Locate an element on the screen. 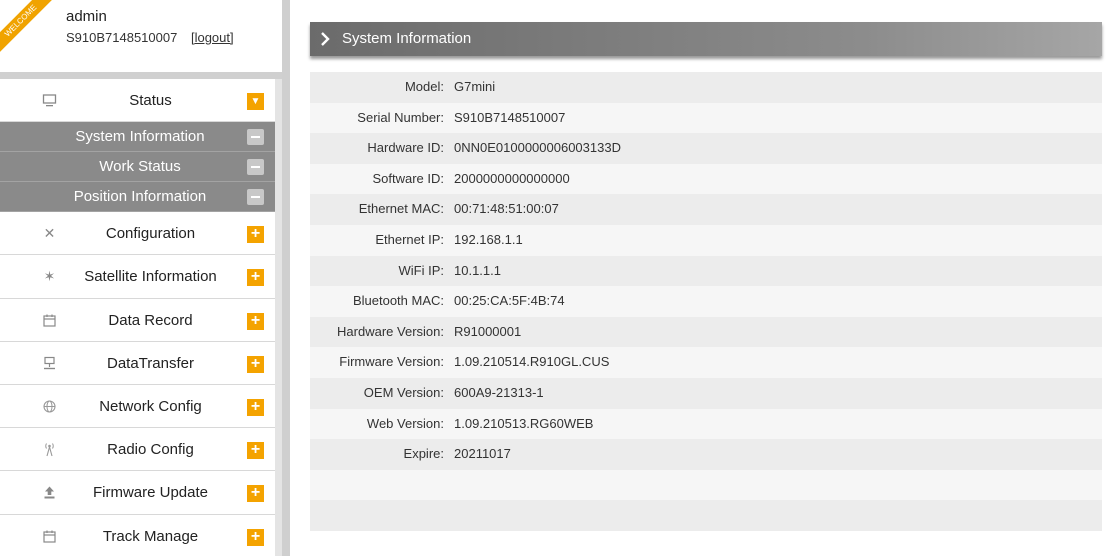 The image size is (1108, 556). user-box: WELCOME admin S910B7148510007 [logout] is located at coordinates (145, 36).